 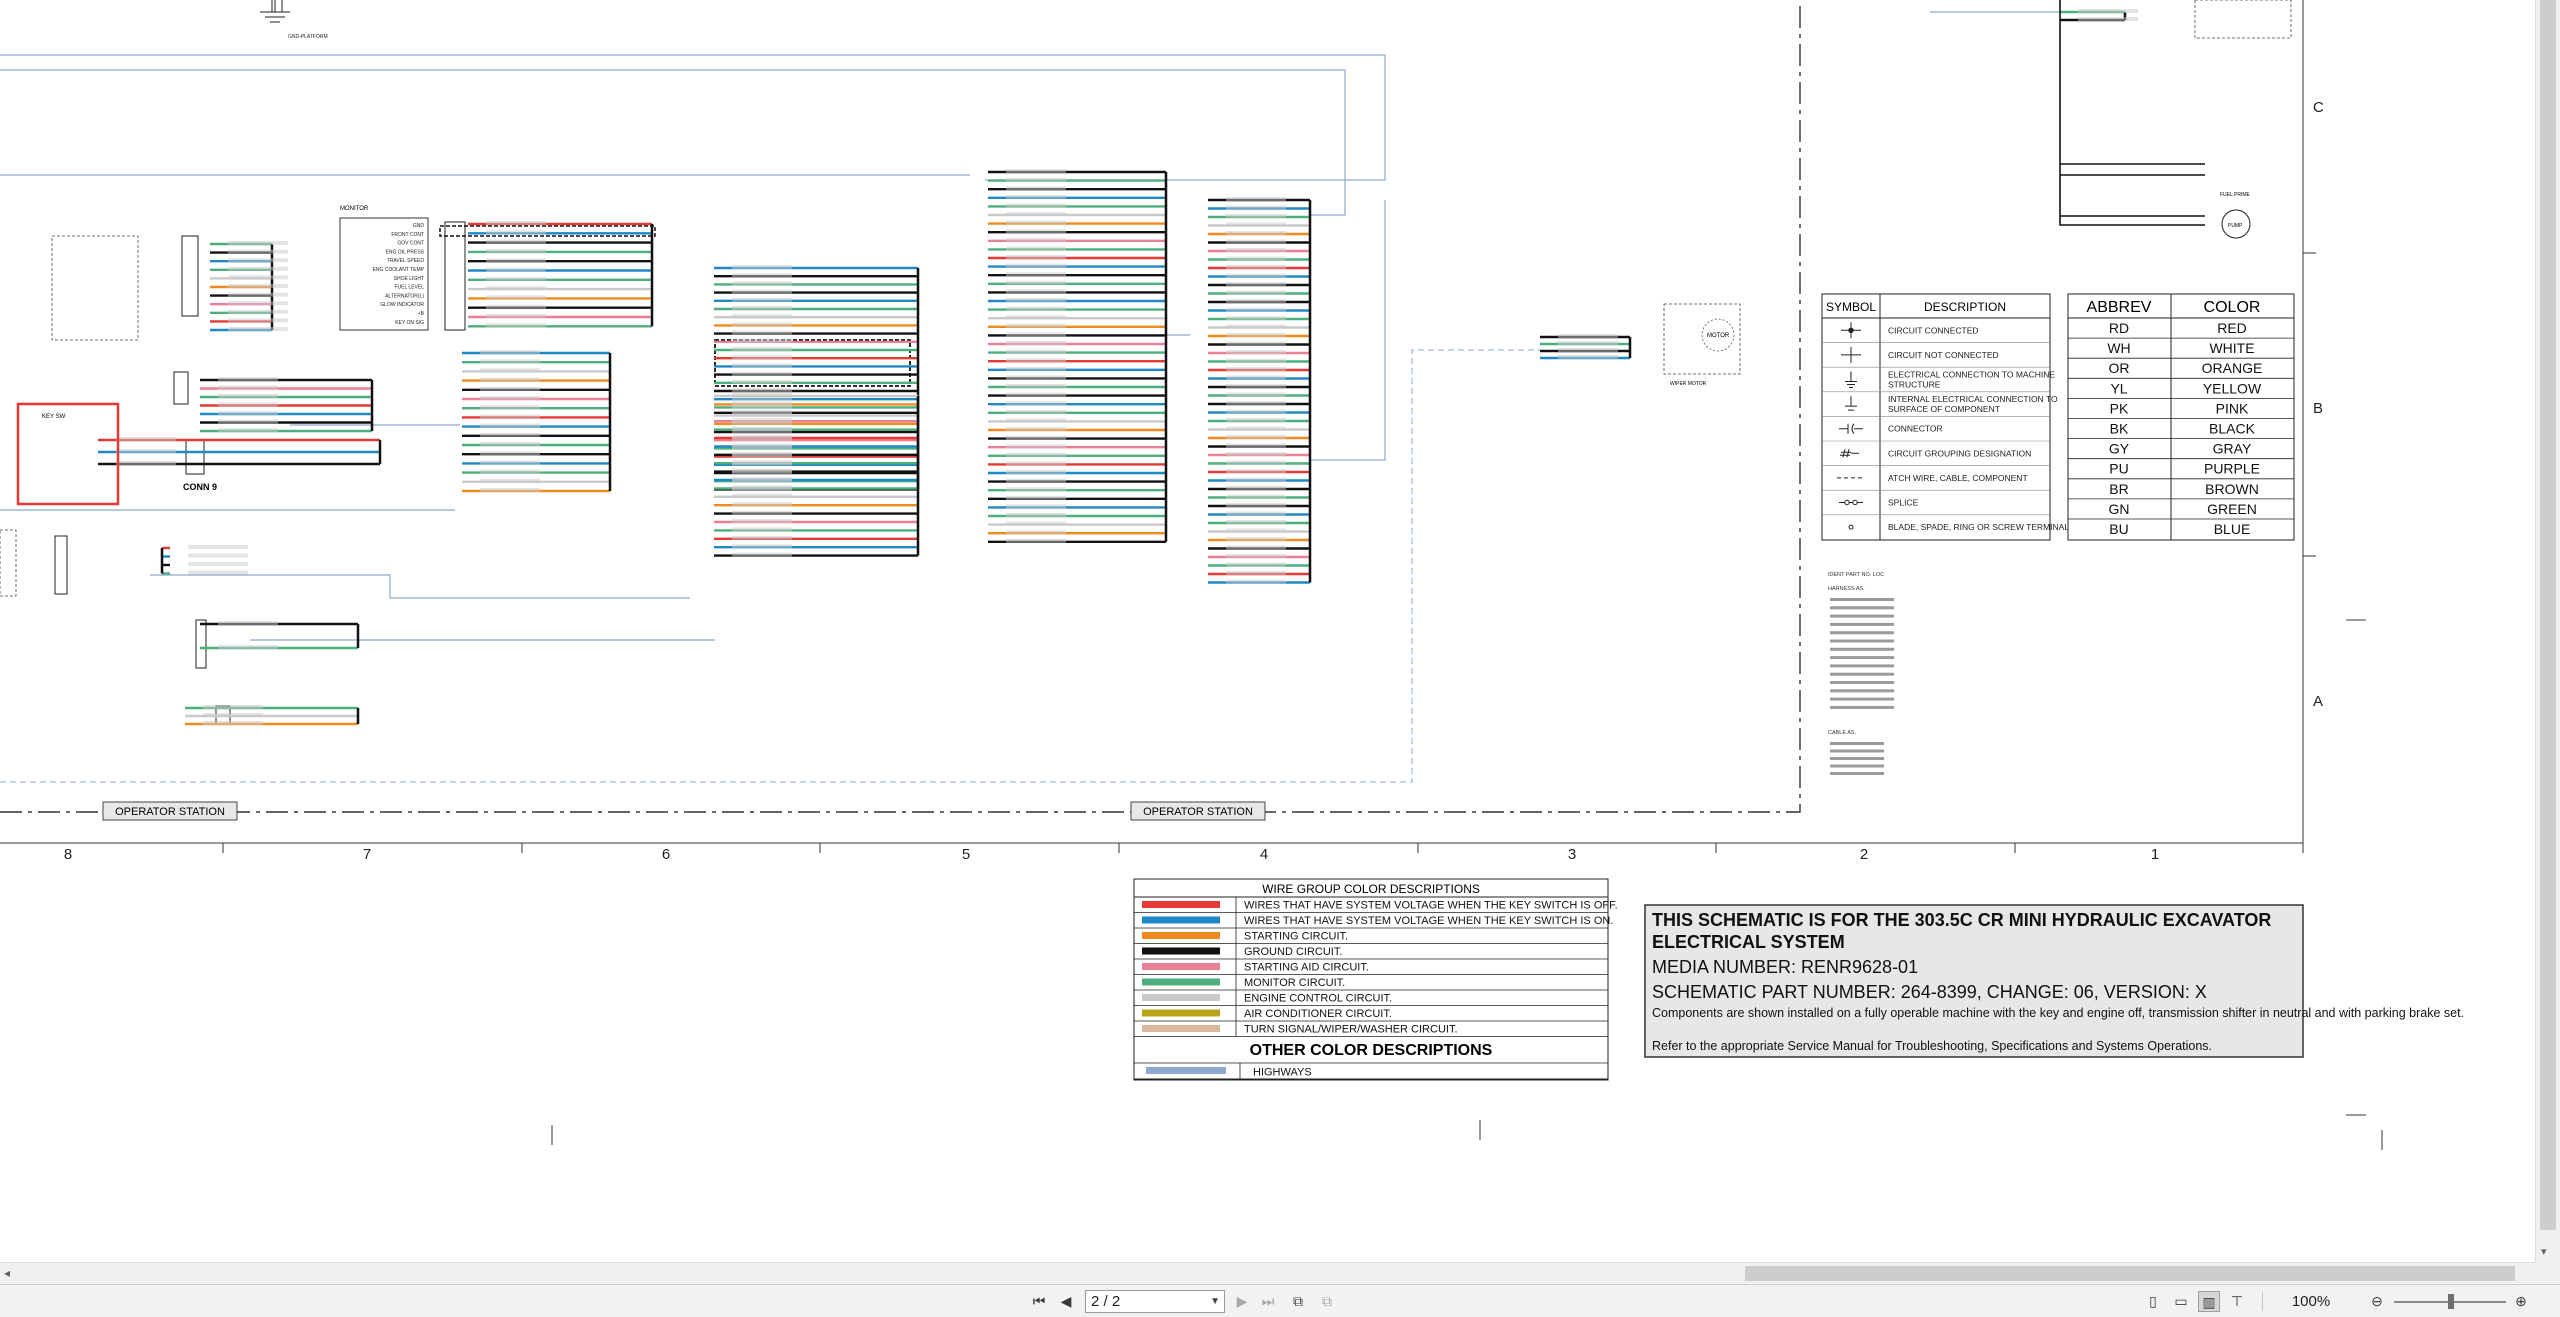 I want to click on horizontal-scroll-thumb, so click(x=2130, y=1273).